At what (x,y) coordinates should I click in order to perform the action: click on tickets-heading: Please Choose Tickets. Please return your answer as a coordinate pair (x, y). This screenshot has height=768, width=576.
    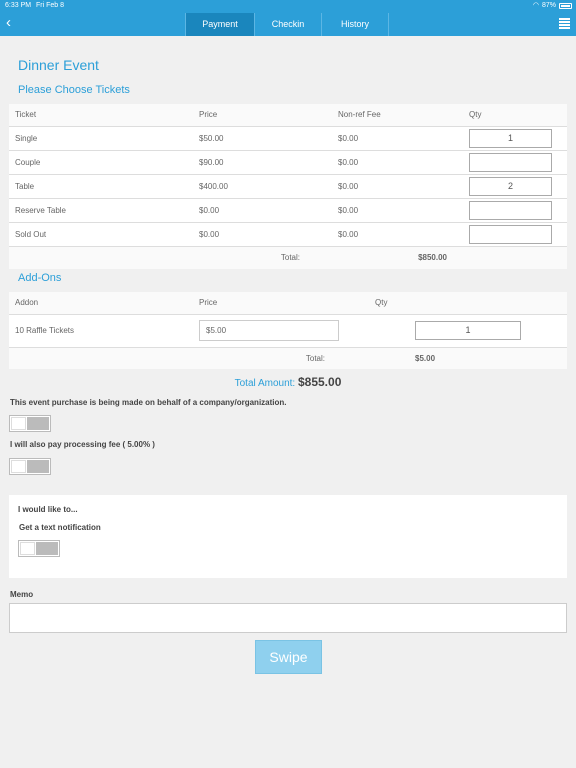
    Looking at the image, I should click on (74, 90).